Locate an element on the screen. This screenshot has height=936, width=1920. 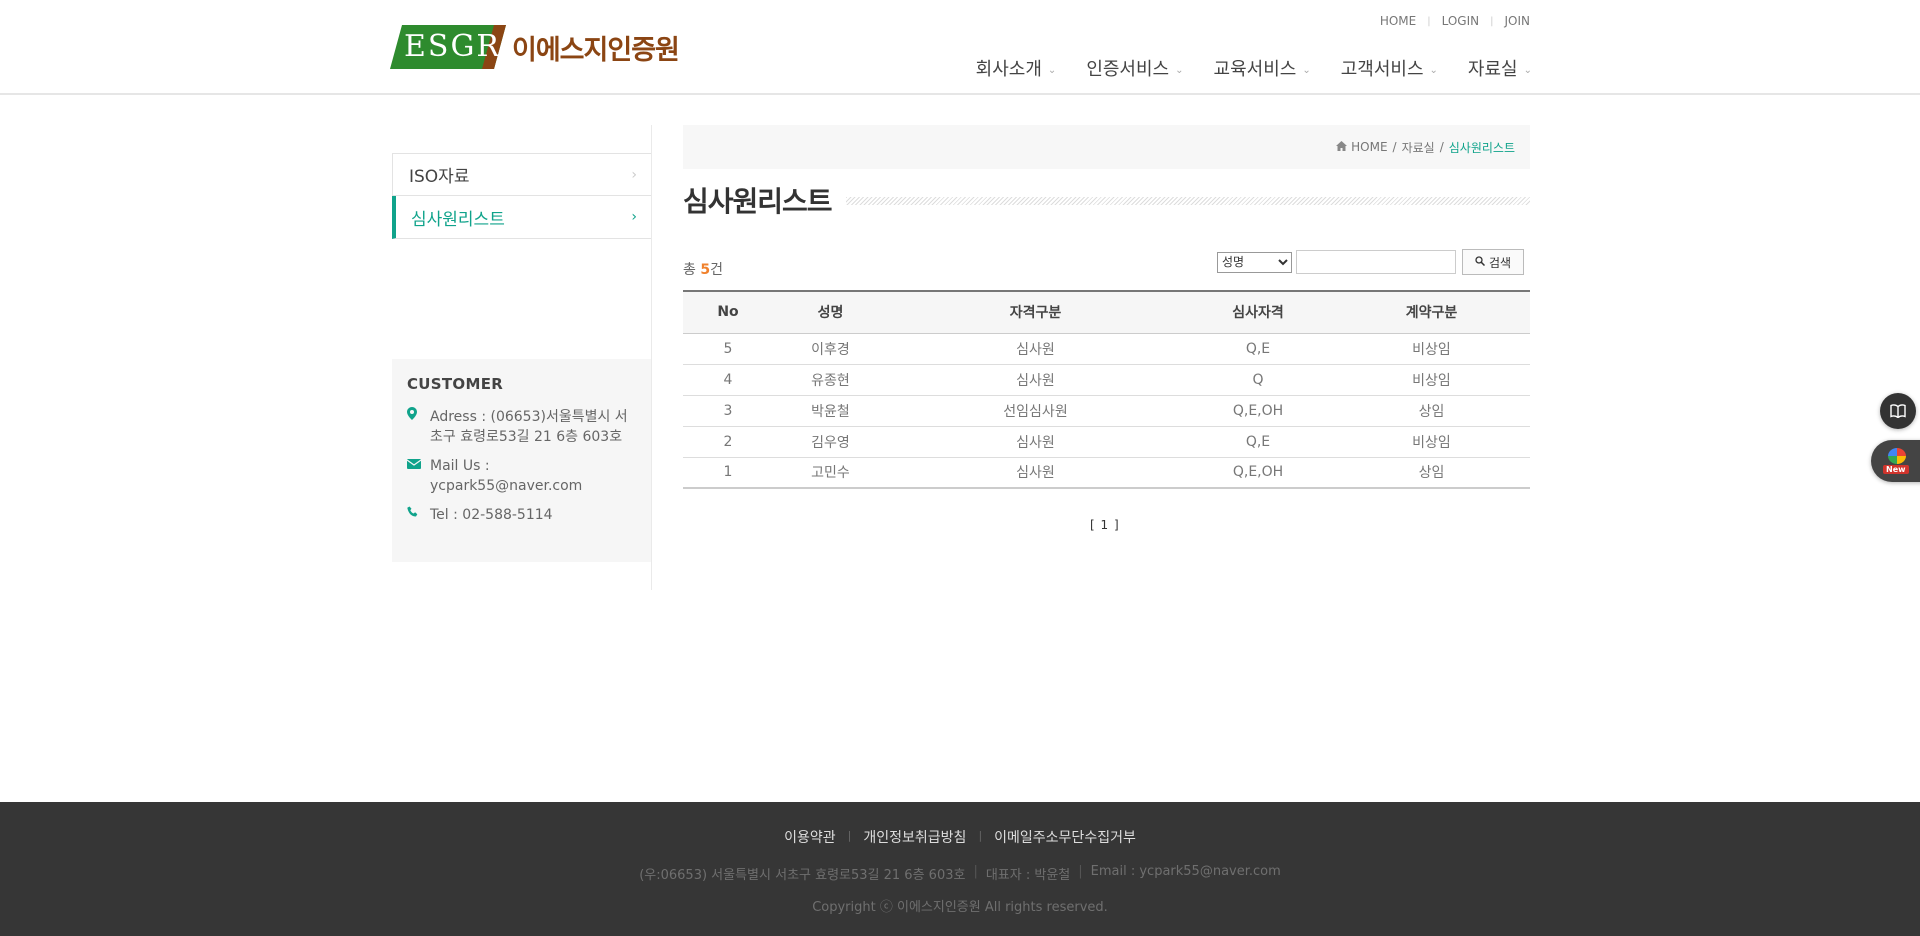
cell-no: 5 is located at coordinates (728, 349).